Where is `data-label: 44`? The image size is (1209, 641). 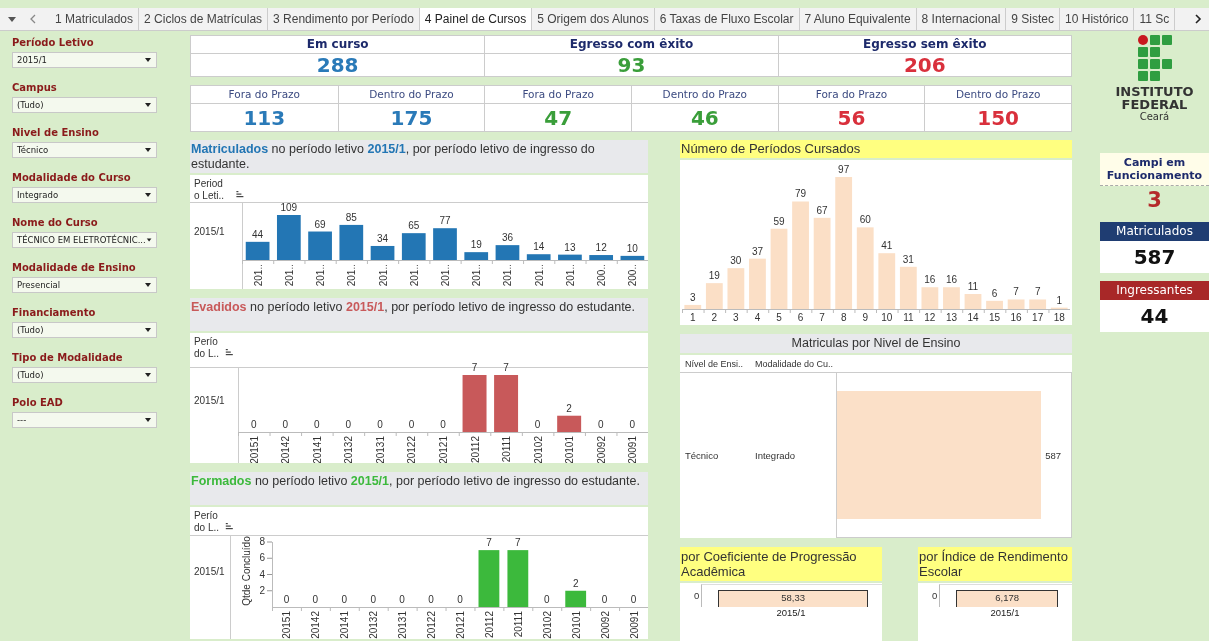
data-label: 44 is located at coordinates (258, 234).